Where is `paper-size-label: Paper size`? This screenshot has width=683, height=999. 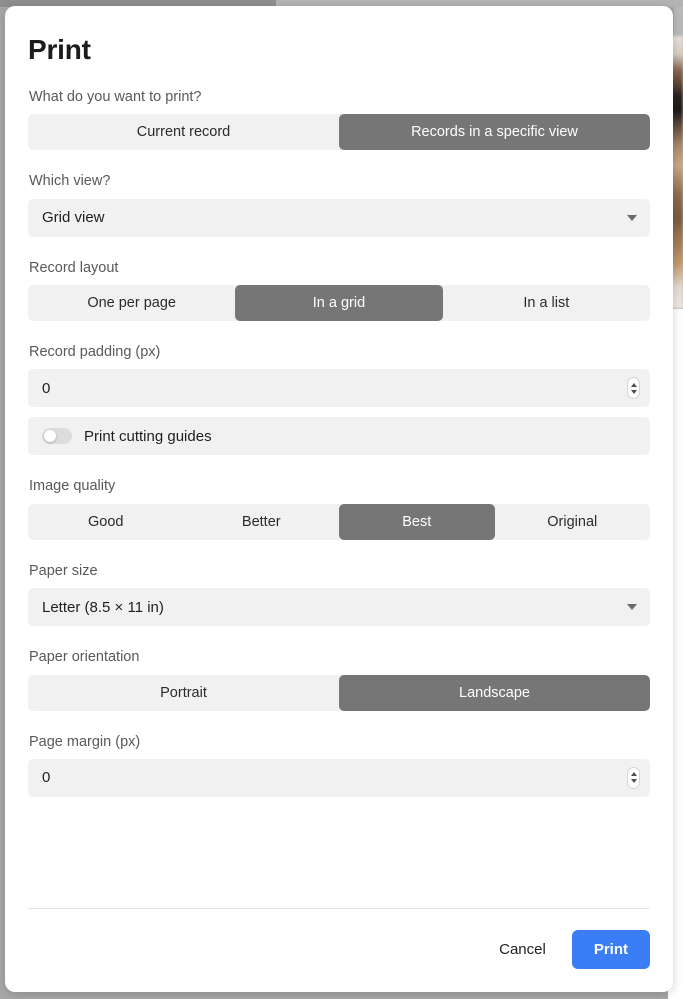
paper-size-label: Paper size is located at coordinates (63, 570).